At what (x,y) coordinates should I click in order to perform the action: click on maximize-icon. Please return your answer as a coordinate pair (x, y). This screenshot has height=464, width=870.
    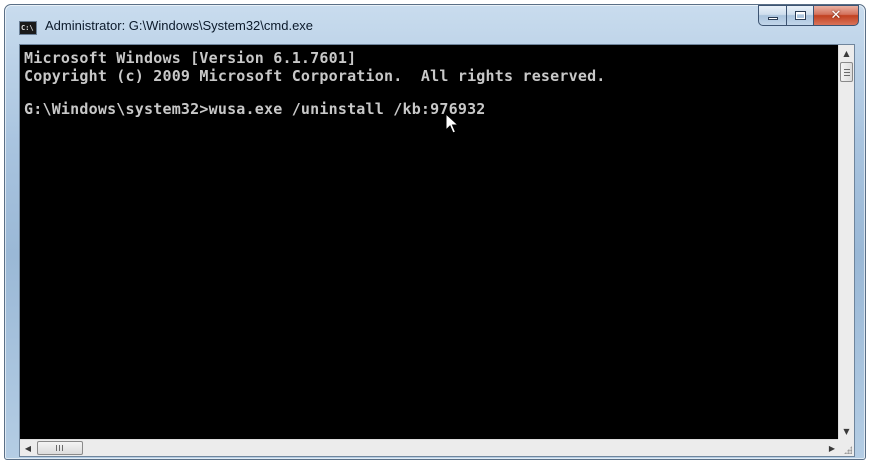
    Looking at the image, I should click on (800, 15).